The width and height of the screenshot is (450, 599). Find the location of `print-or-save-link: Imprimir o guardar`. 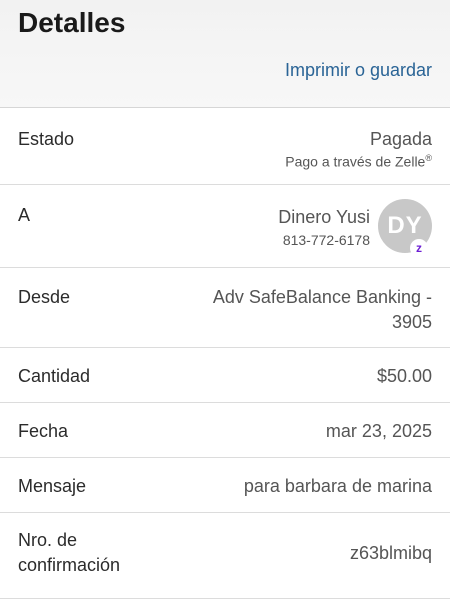

print-or-save-link: Imprimir o guardar is located at coordinates (358, 70).